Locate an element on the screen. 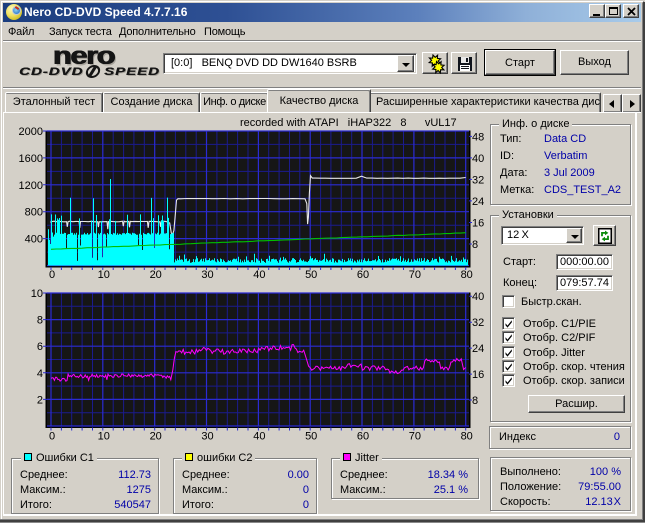 The height and width of the screenshot is (523, 645). svg-text: 2 is located at coordinates (40, 400).